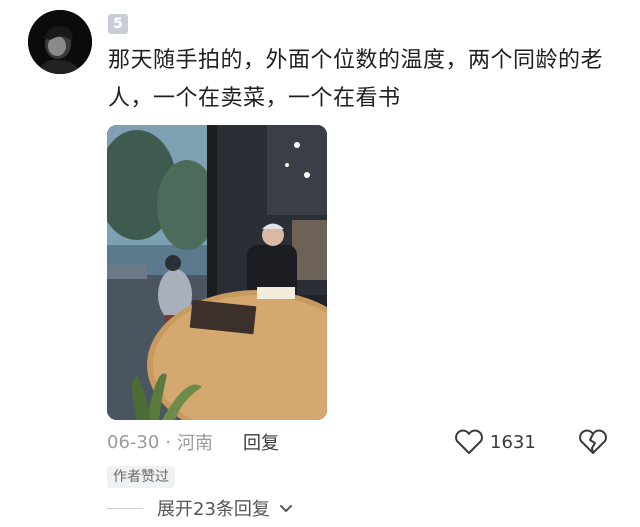 This screenshot has height=527, width=640. What do you see at coordinates (261, 442) in the screenshot?
I see `reply-button: 回复` at bounding box center [261, 442].